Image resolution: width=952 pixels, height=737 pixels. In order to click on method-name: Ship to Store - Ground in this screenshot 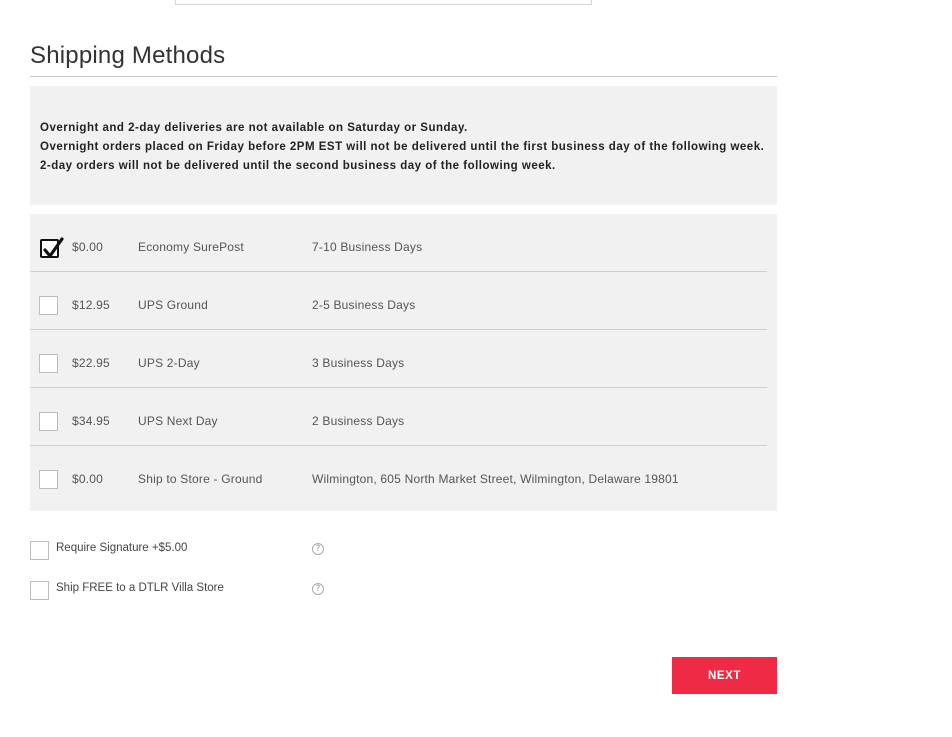, I will do `click(200, 479)`.